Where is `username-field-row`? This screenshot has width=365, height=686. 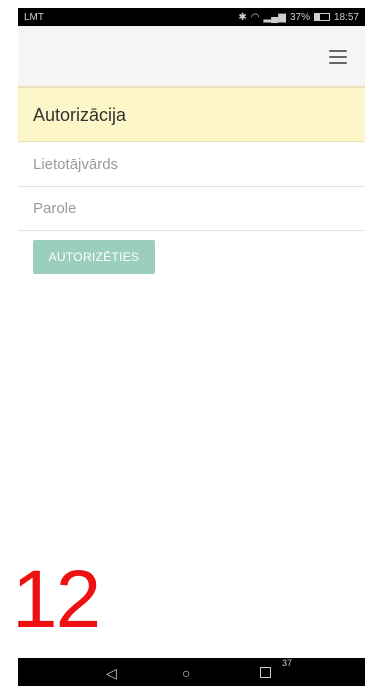
username-field-row is located at coordinates (191, 165).